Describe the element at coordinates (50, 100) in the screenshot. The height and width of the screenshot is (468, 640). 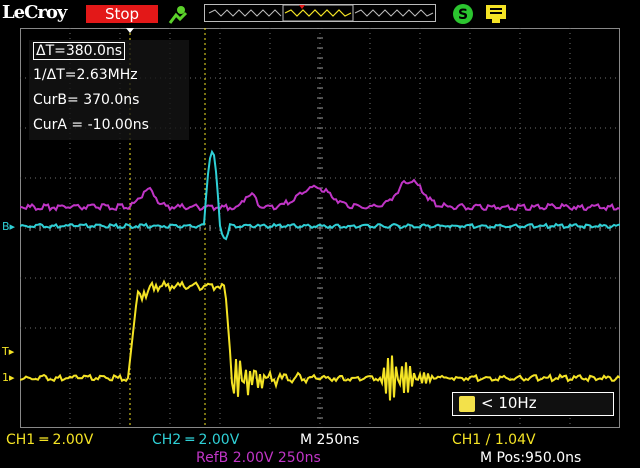
I see `cursor-b-label: CurB` at that location.